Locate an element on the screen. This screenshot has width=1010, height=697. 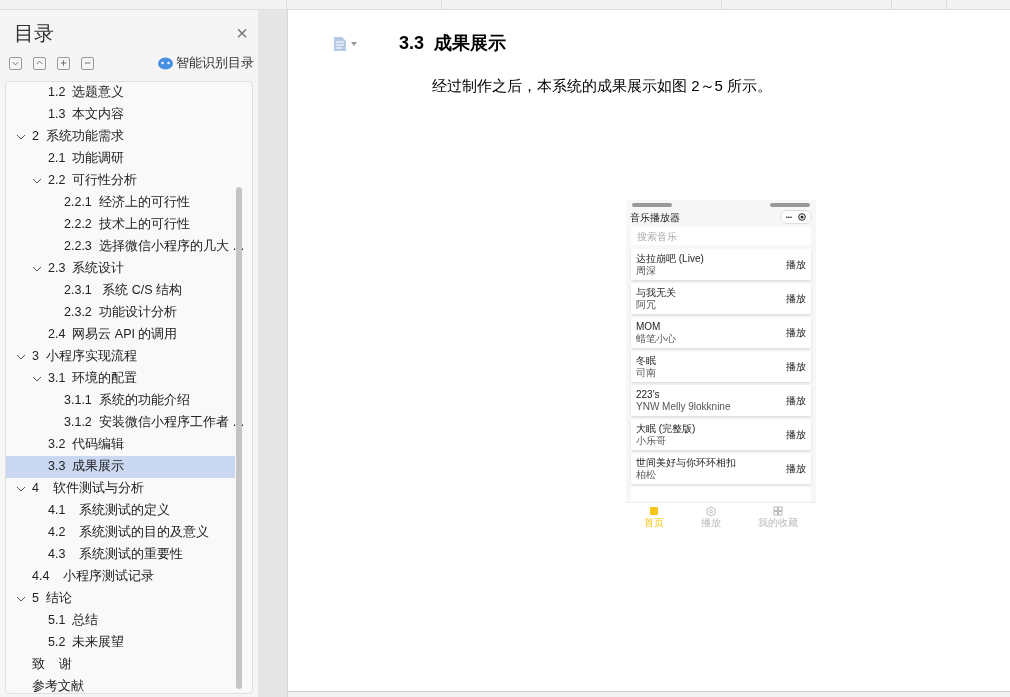
app-title: 音乐播放器 is located at coordinates (655, 217).